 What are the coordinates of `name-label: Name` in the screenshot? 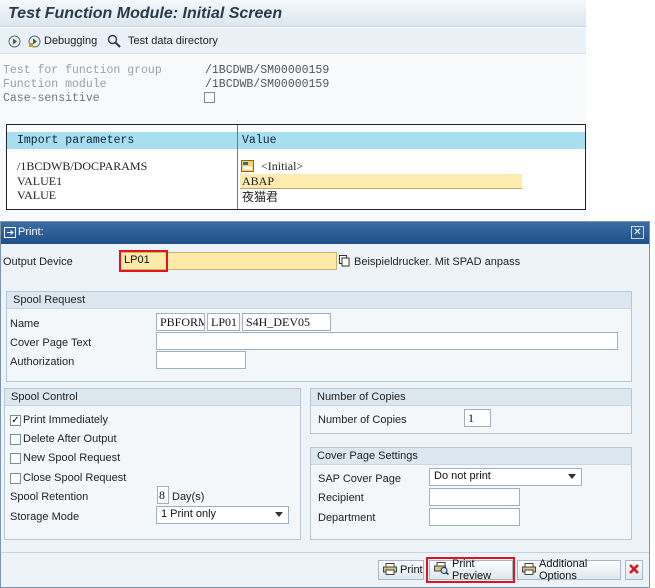 It's located at (25, 324).